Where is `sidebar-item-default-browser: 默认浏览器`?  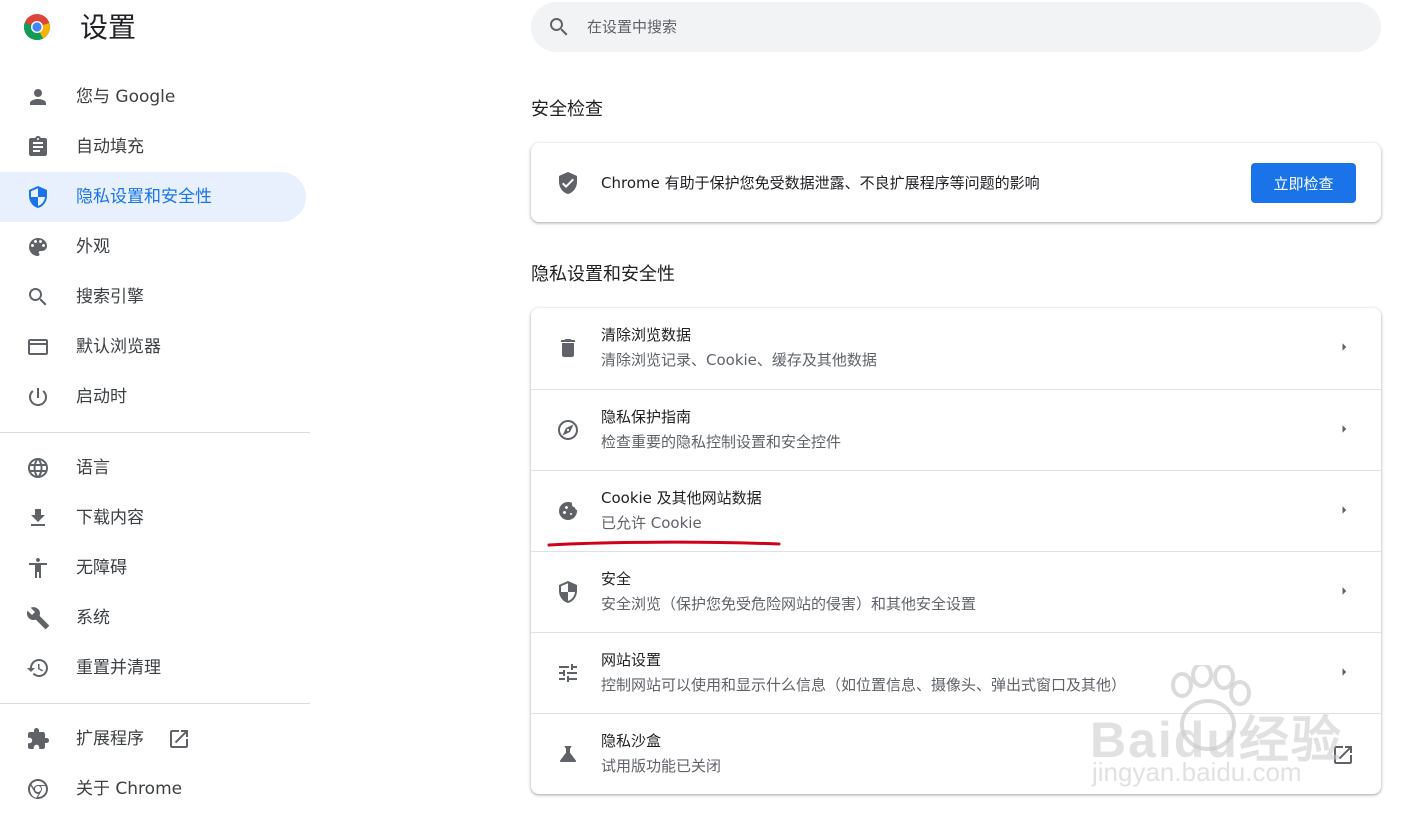 sidebar-item-default-browser: 默认浏览器 is located at coordinates (155, 347).